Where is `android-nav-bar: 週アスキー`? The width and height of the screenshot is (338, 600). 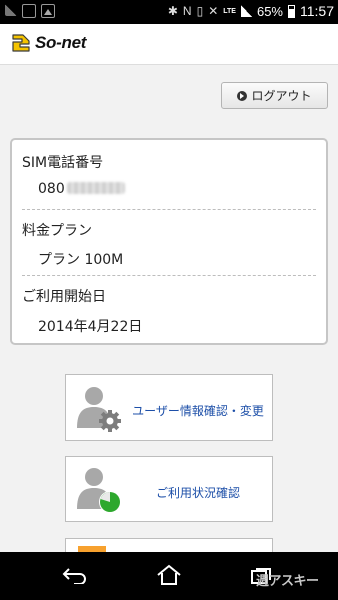 android-nav-bar: 週アスキー is located at coordinates (169, 576).